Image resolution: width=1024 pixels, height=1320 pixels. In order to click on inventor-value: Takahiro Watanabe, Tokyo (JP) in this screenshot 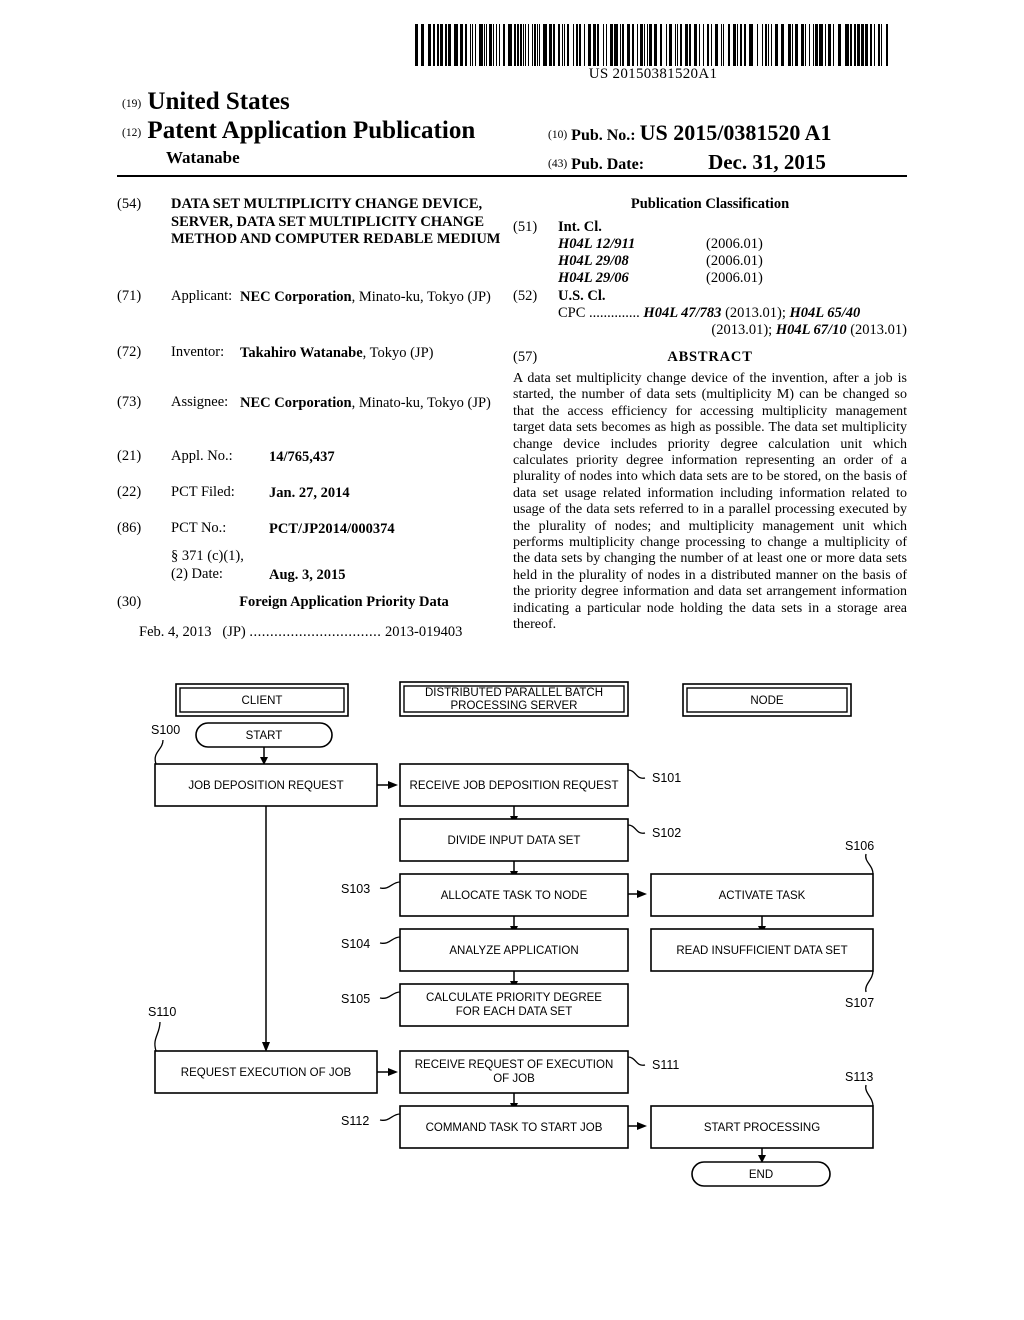, I will do `click(375, 353)`.